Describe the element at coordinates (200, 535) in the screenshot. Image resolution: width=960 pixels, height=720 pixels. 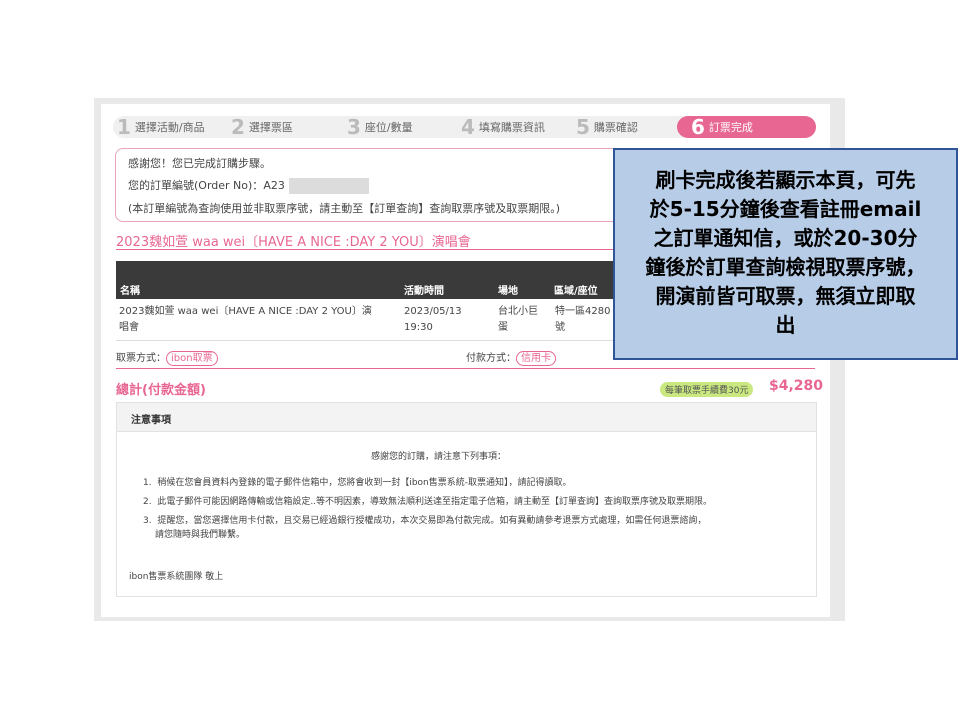
I see `note-item-3-continued: 請您隨時與我們聯繫。` at that location.